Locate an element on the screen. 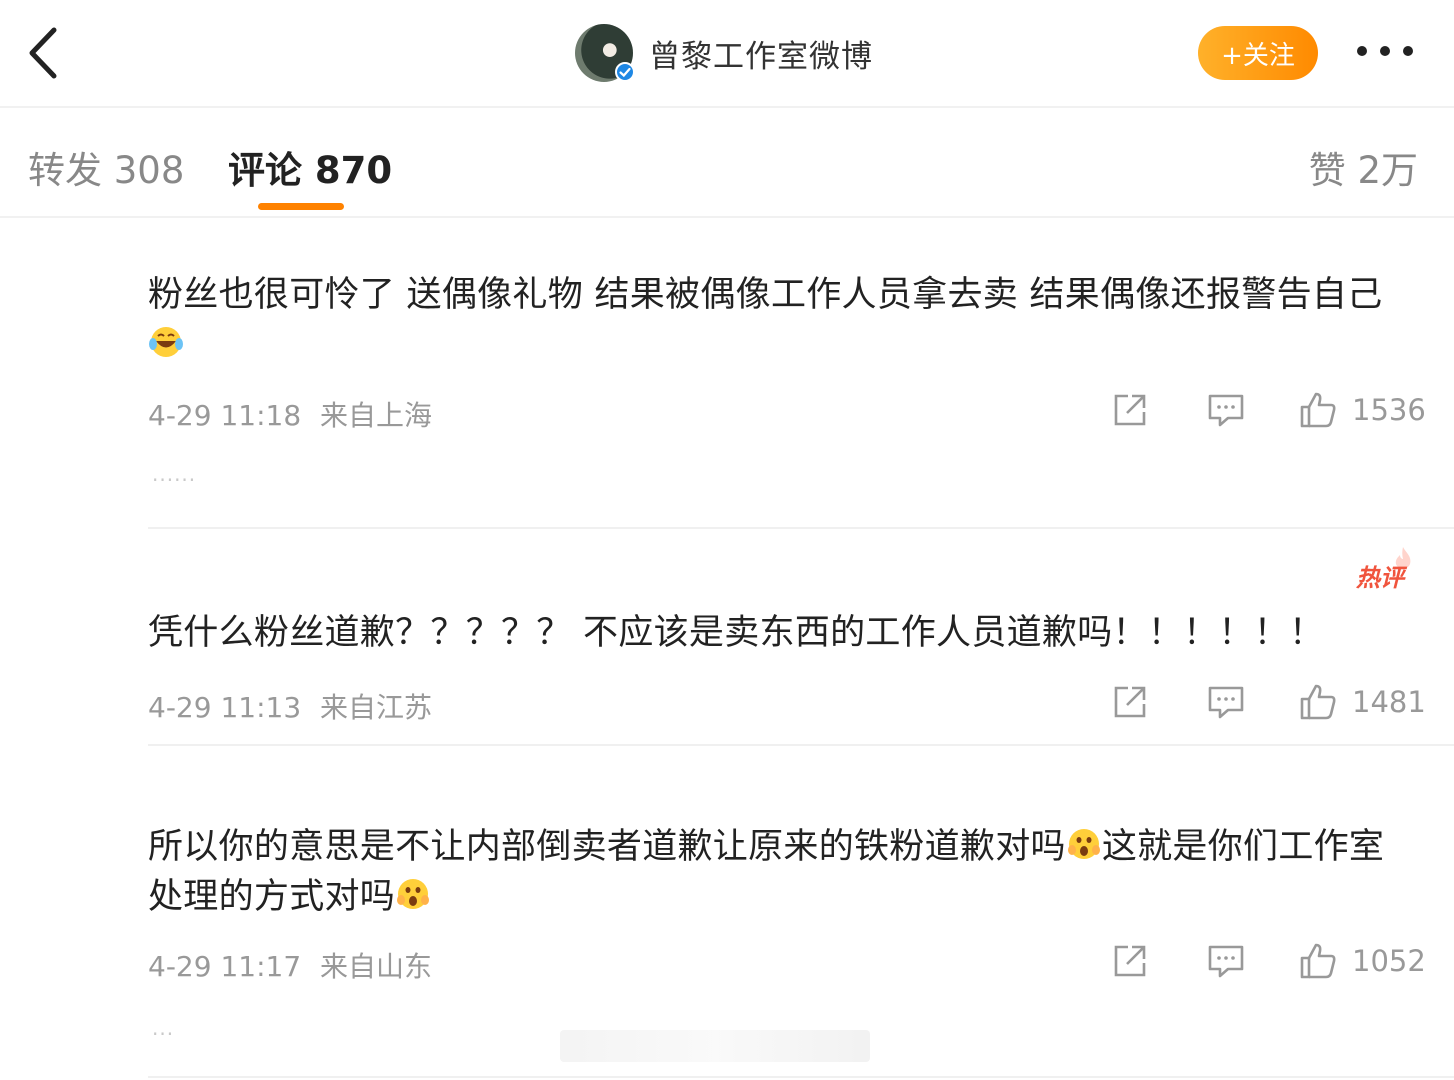 This screenshot has width=1454, height=1080. like-count: 1481 is located at coordinates (1389, 702).